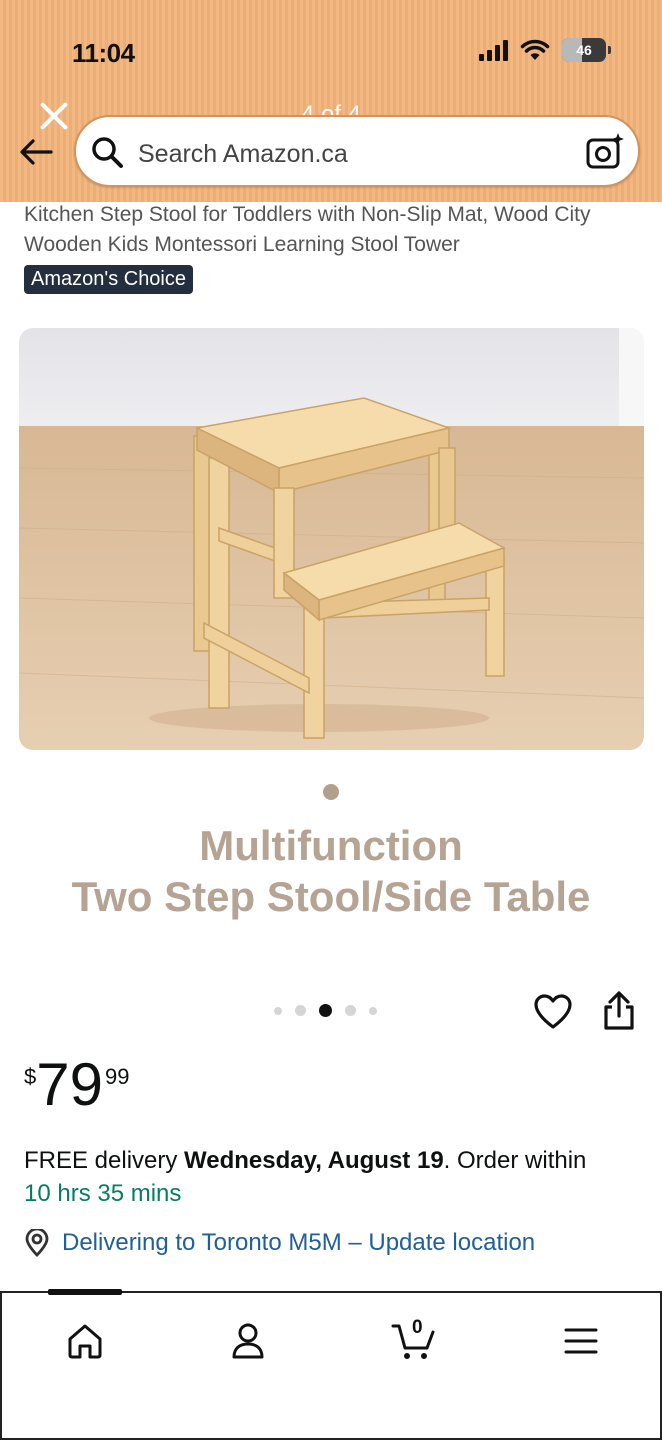 This screenshot has width=662, height=1440. What do you see at coordinates (515, 1160) in the screenshot?
I see `delivery-suffix: . Order within` at bounding box center [515, 1160].